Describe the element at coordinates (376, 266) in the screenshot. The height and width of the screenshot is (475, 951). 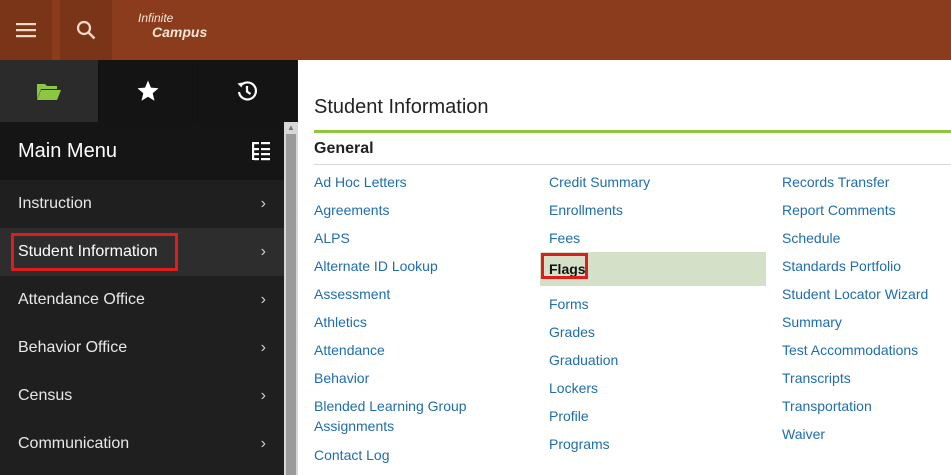
I see `link-alternate-id-lookup: Alternate ID Lookup` at that location.